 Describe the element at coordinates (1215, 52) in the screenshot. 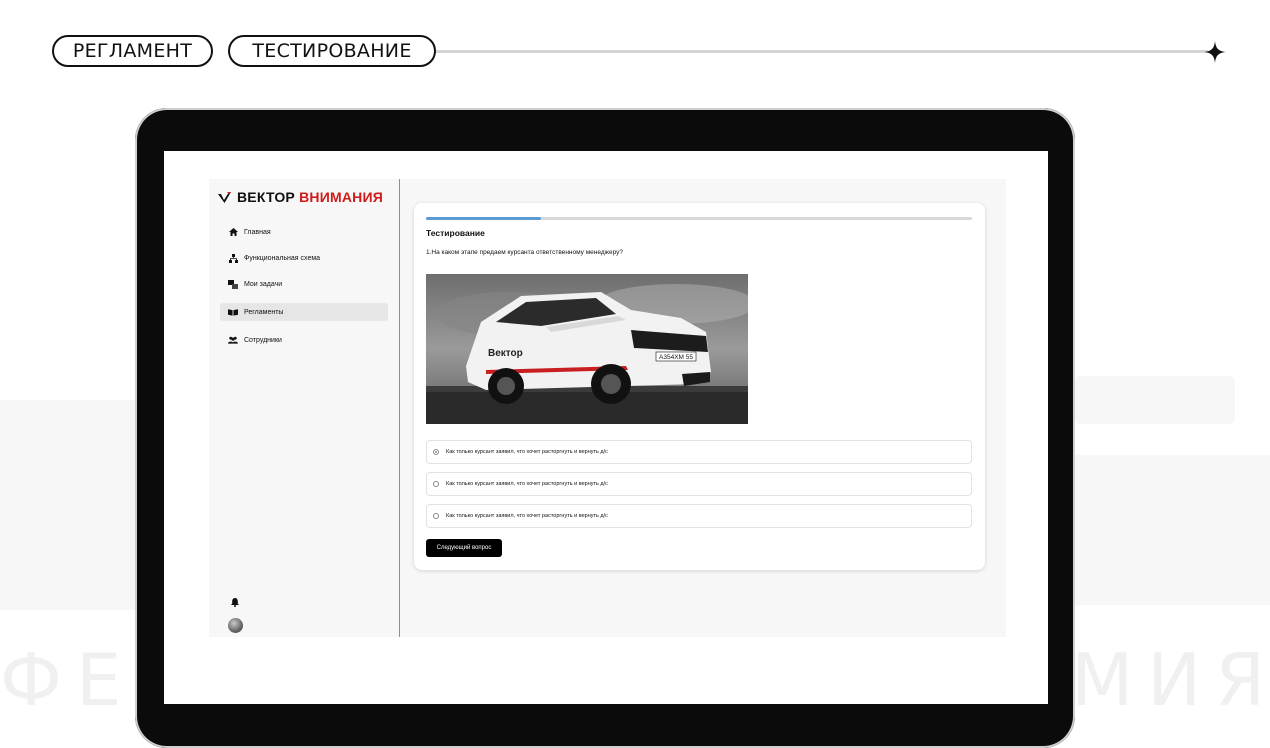

I see `sparkle-icon` at that location.